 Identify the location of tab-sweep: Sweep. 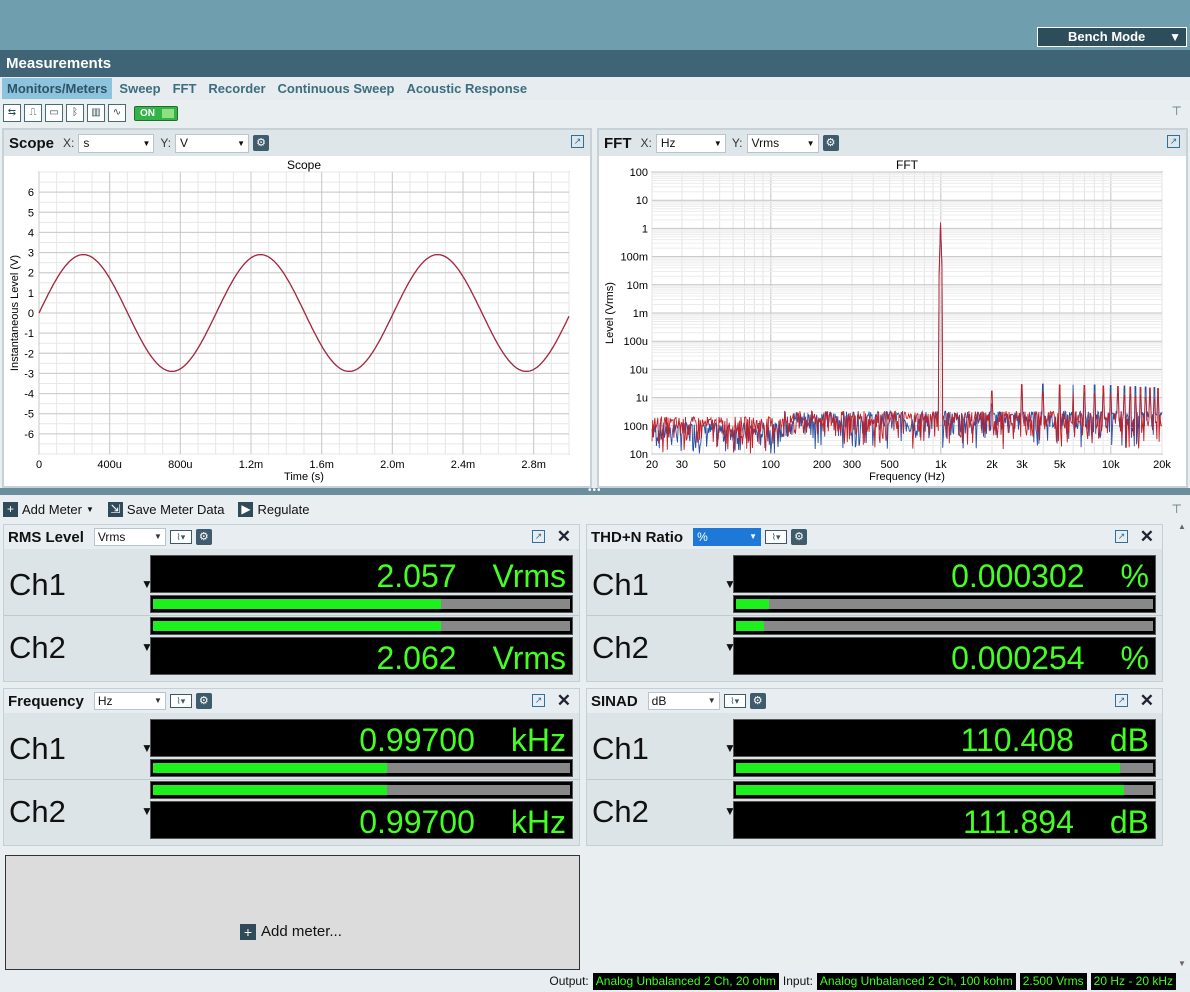
(139, 88).